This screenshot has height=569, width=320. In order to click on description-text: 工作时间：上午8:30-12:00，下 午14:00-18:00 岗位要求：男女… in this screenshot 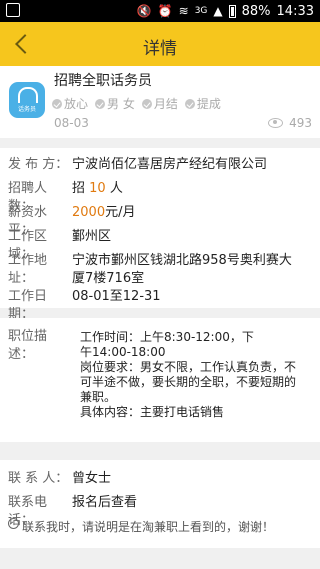, I will do `click(188, 374)`.